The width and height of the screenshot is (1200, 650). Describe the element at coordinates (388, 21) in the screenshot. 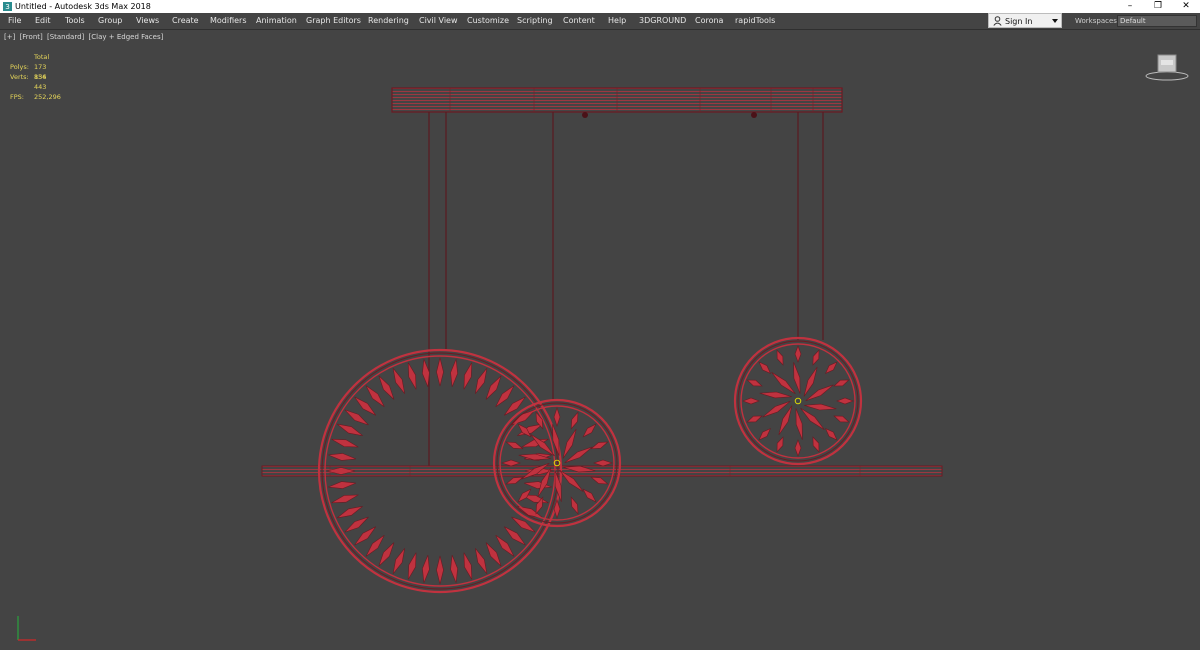

I see `menu-rendering: Rendering` at that location.